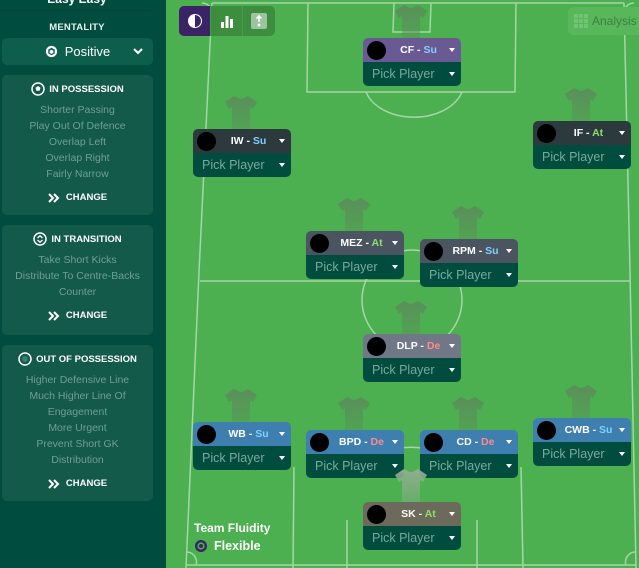 This screenshot has height=568, width=639. What do you see at coordinates (40, 239) in the screenshot?
I see `transition-icon` at bounding box center [40, 239].